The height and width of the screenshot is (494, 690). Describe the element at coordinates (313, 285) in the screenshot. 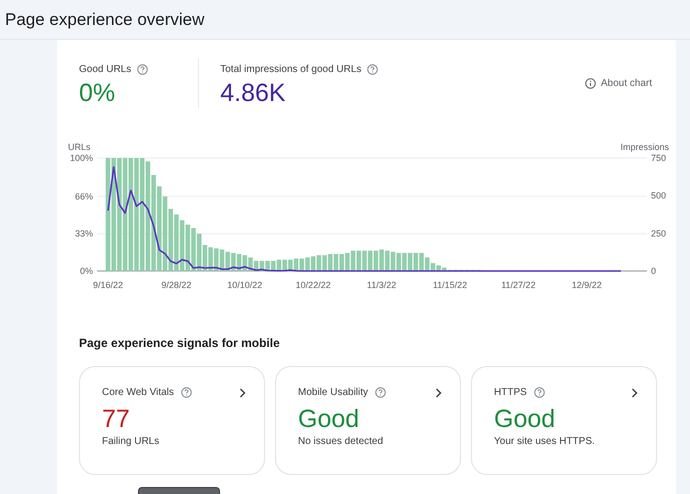

I see `x-tick-label: 10/22/22` at that location.